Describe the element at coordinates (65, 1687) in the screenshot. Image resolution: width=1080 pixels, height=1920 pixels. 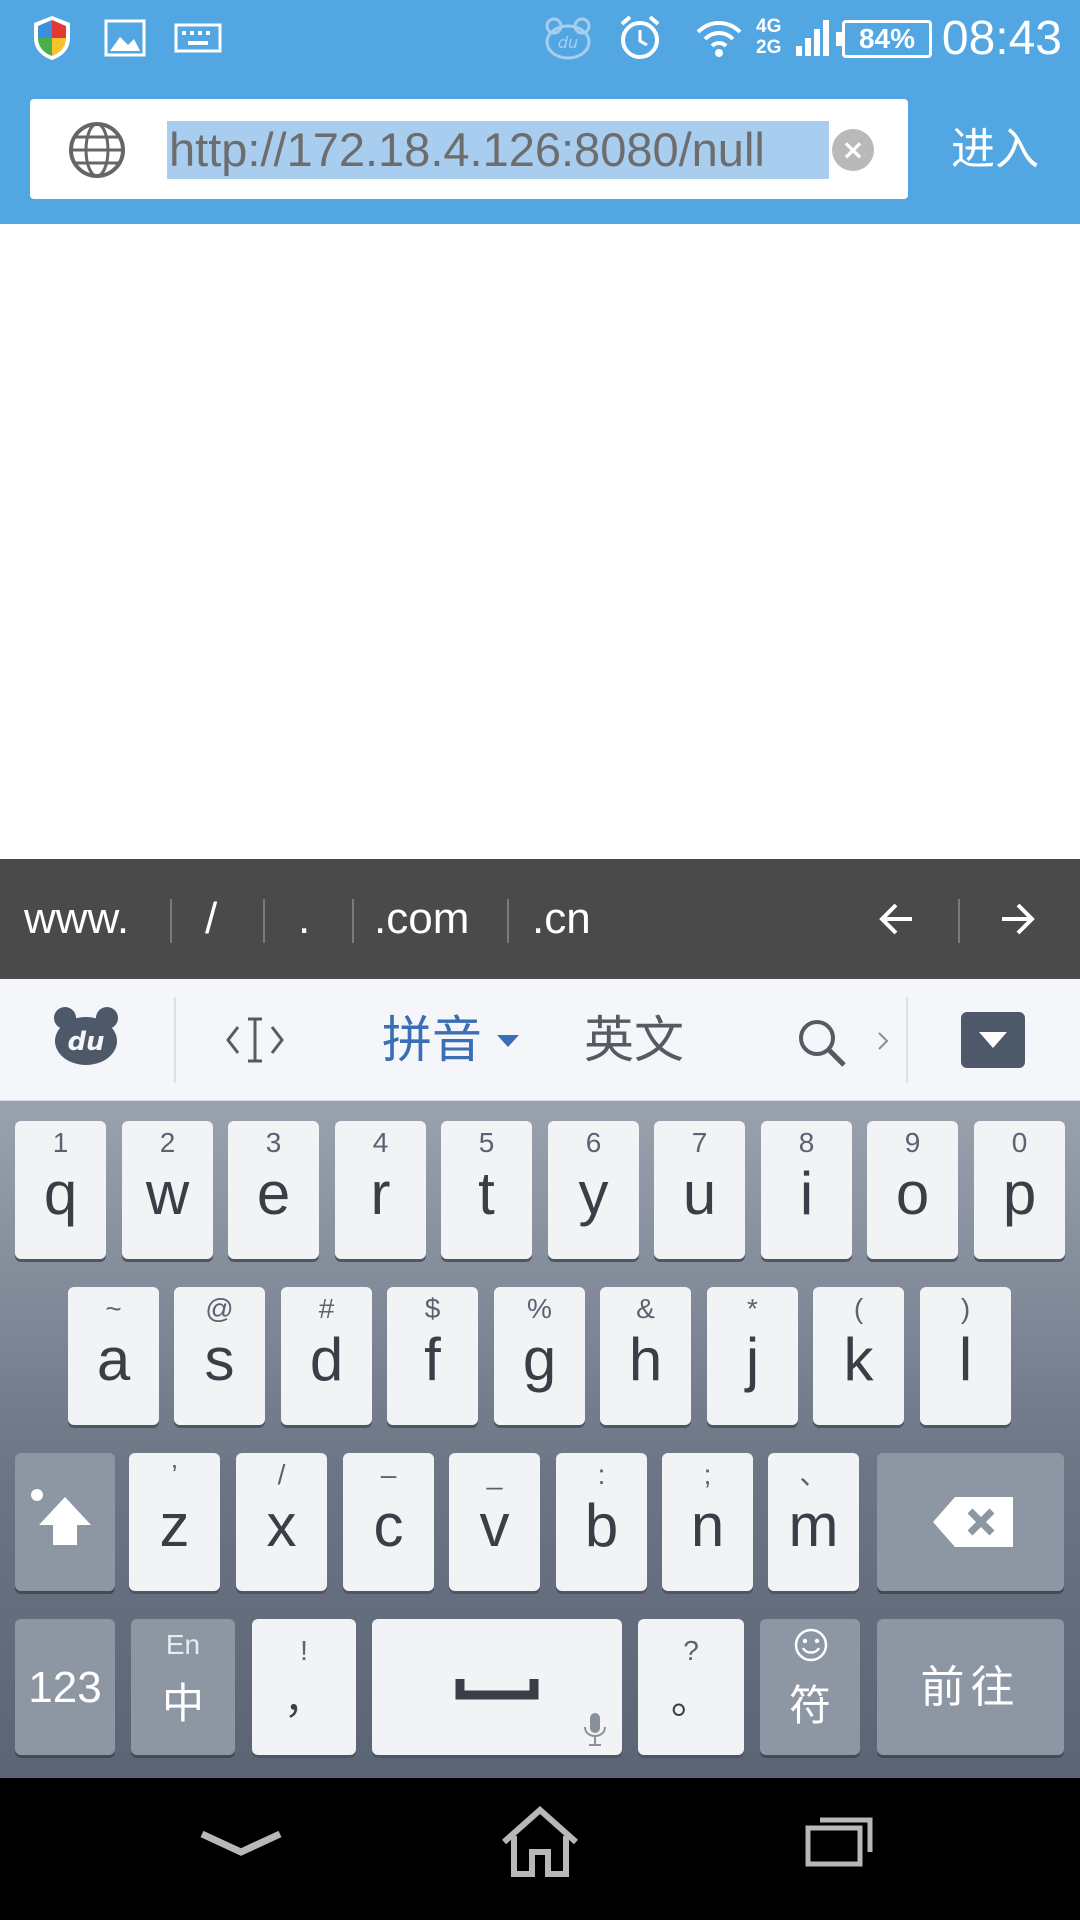
I see `numbers-key: 123` at that location.